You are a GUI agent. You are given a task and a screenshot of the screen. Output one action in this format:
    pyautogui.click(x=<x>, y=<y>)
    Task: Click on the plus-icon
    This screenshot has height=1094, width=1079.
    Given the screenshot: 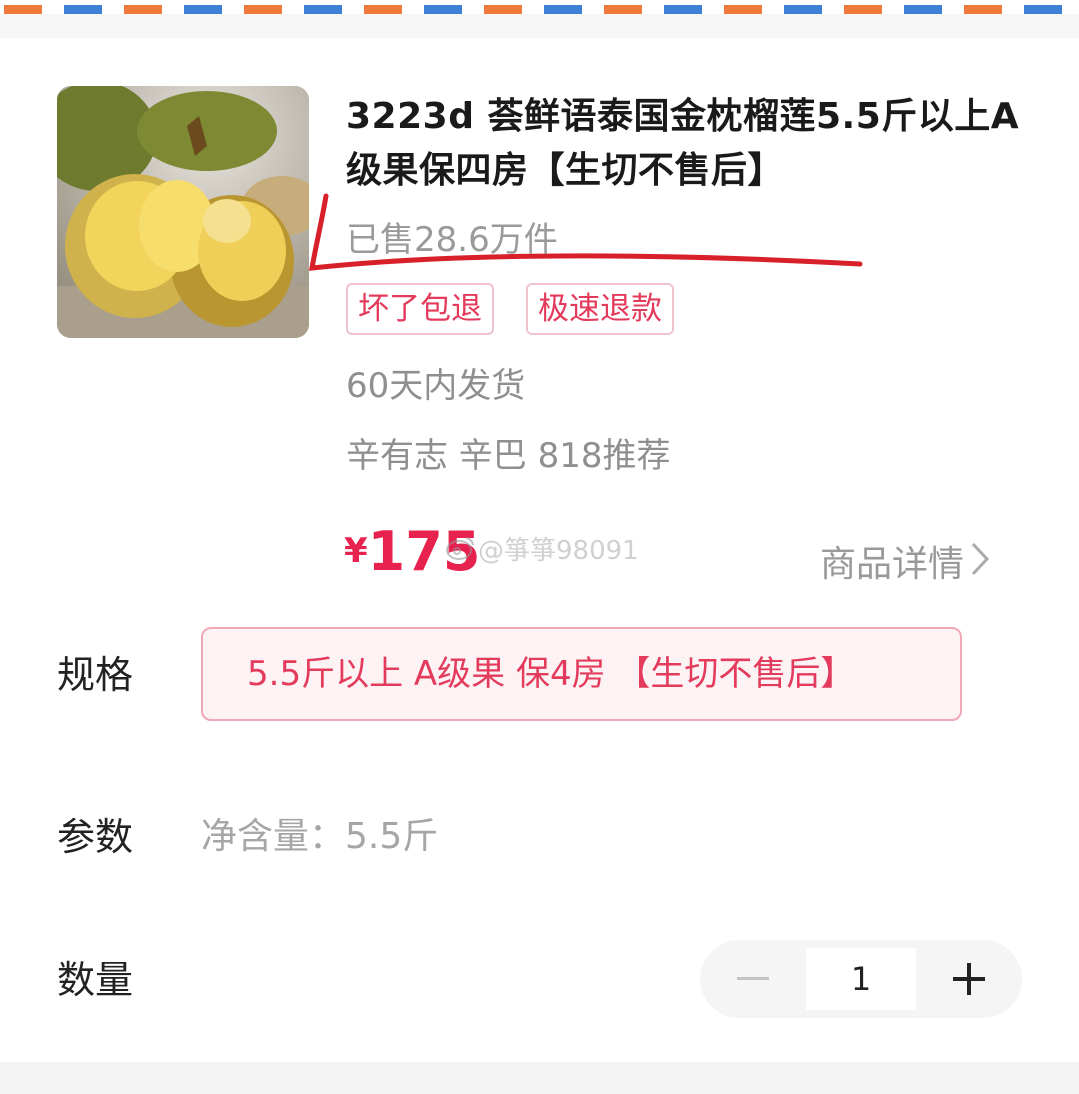 What is the action you would take?
    pyautogui.click(x=969, y=979)
    